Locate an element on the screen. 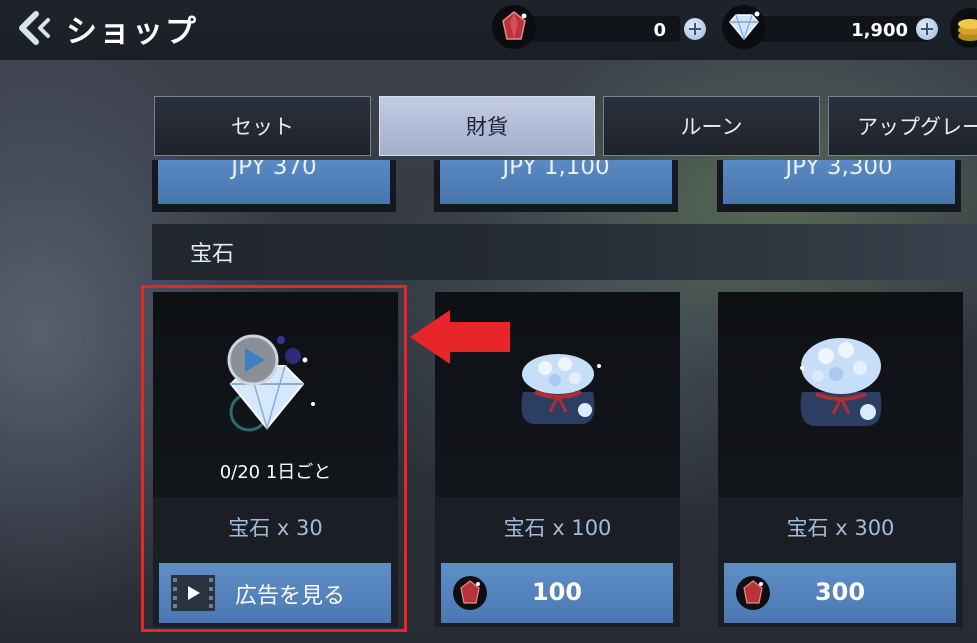 This screenshot has height=643, width=977. product-image is located at coordinates (840, 394).